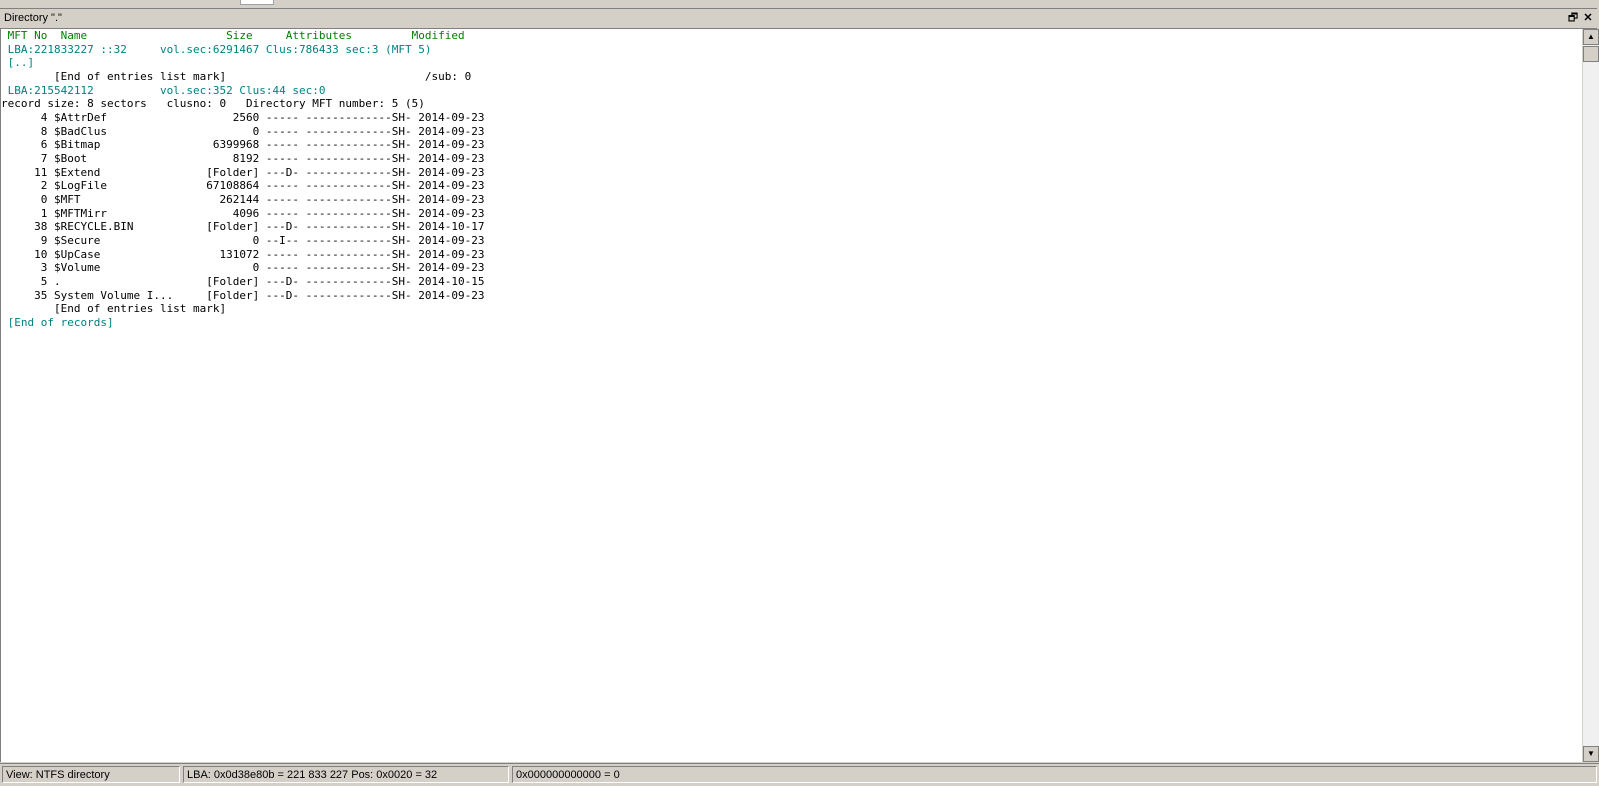 This screenshot has width=1599, height=786. Describe the element at coordinates (18, 63) in the screenshot. I see `parent-directory-link: [..]` at that location.